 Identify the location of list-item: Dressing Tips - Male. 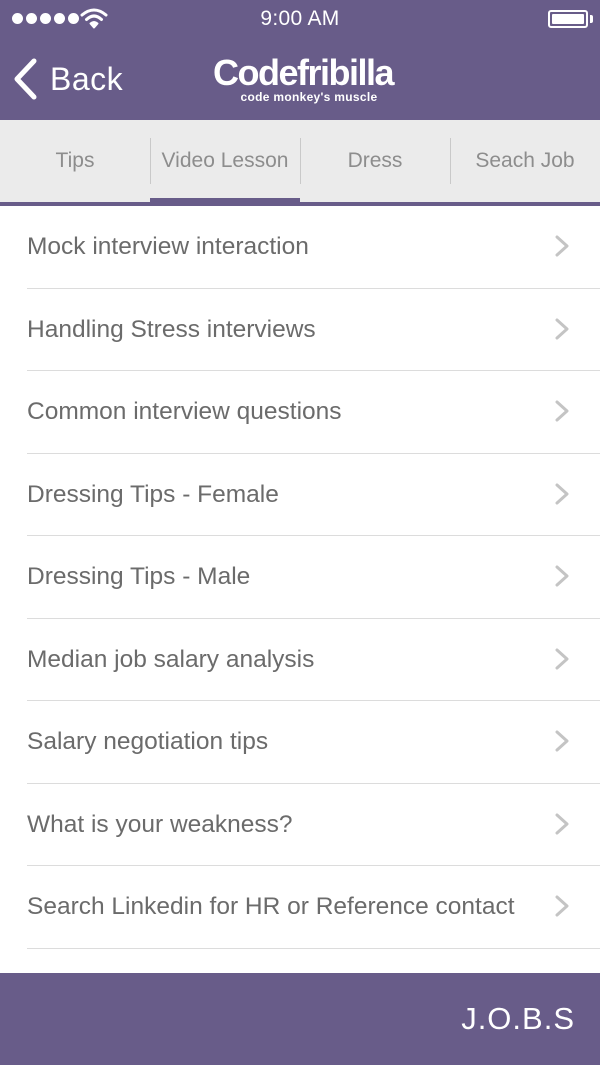
(300, 577).